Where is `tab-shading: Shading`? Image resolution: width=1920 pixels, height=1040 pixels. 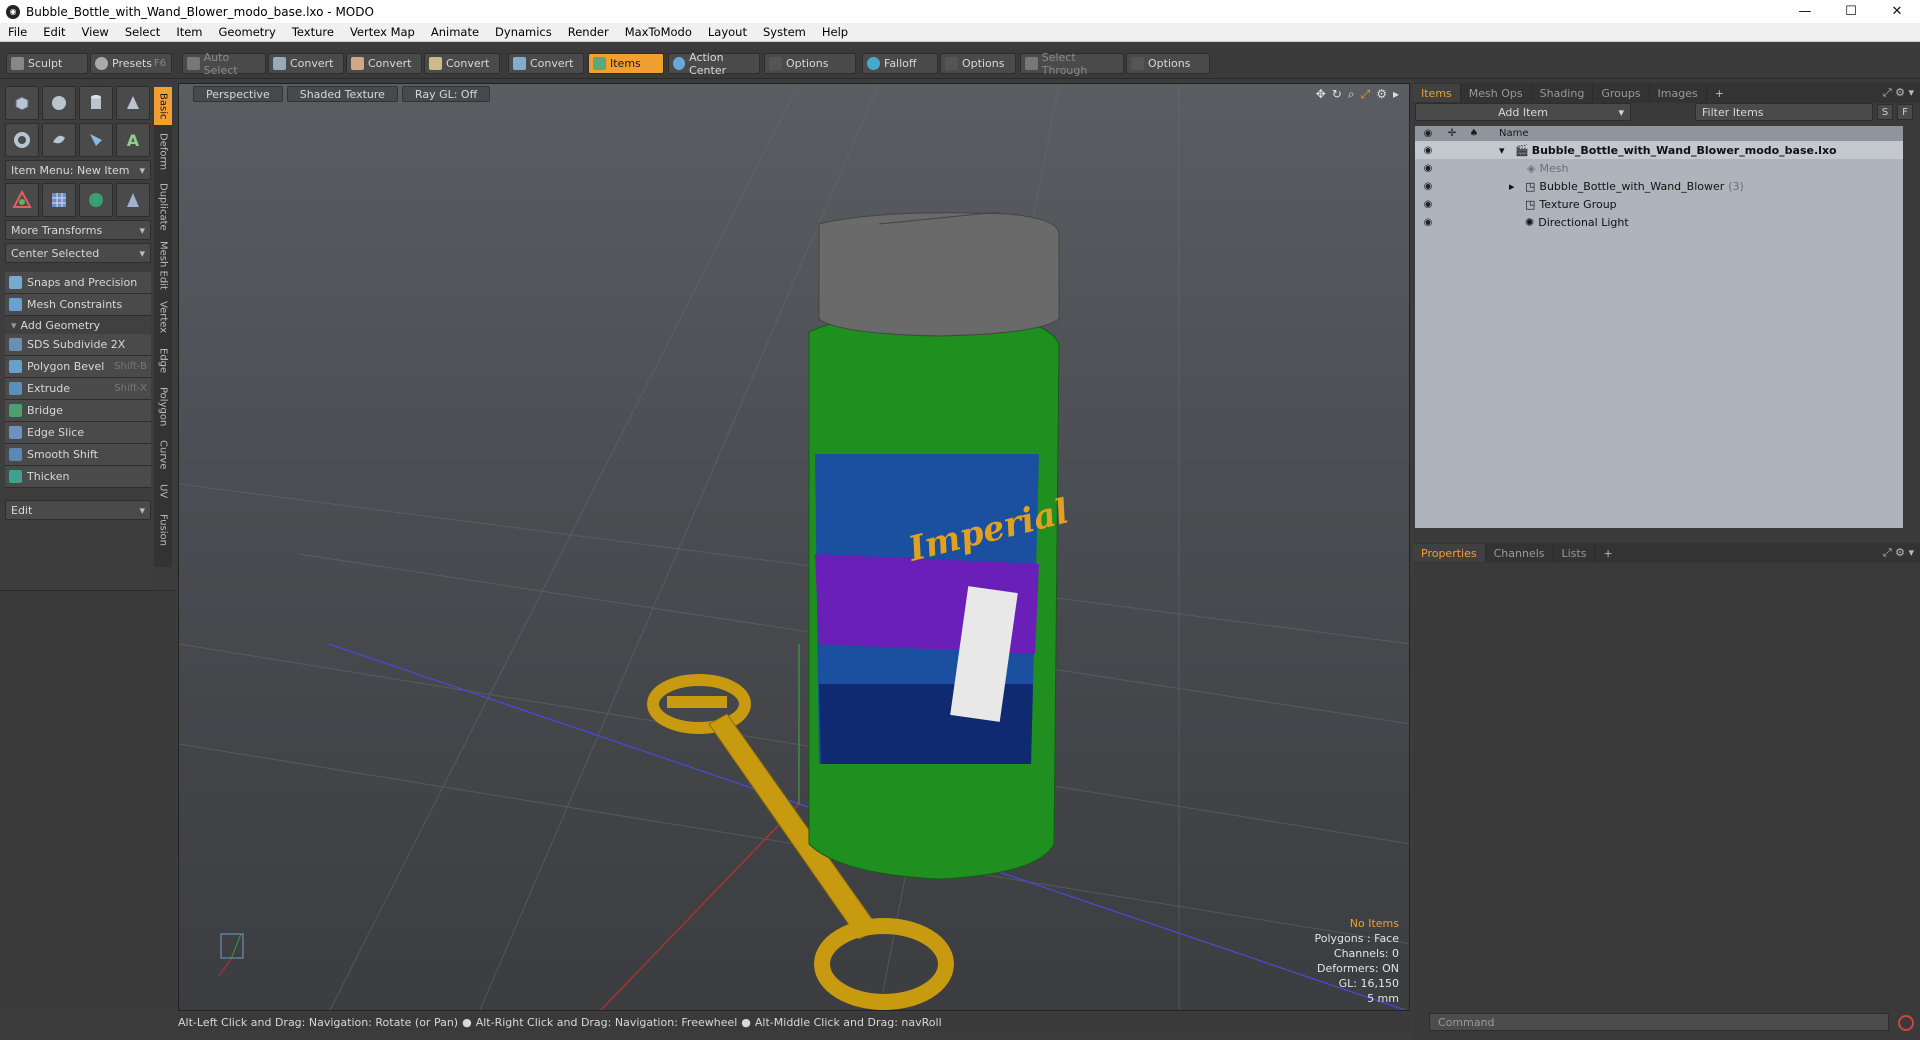 tab-shading: Shading is located at coordinates (1563, 93).